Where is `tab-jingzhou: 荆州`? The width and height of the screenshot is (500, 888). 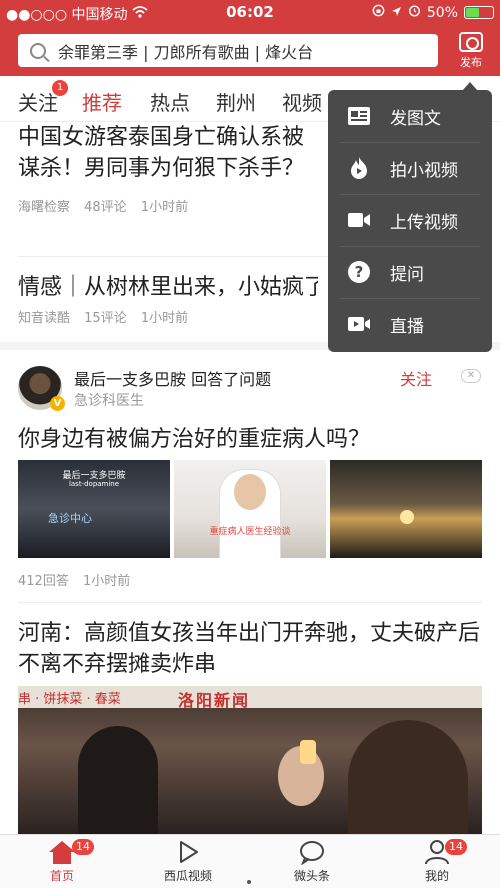 tab-jingzhou: 荆州 is located at coordinates (236, 101).